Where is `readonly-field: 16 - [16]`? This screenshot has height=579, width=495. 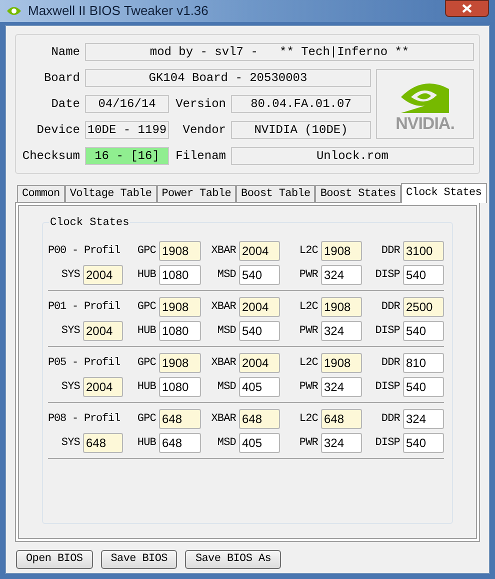
readonly-field: 16 - [16] is located at coordinates (127, 156).